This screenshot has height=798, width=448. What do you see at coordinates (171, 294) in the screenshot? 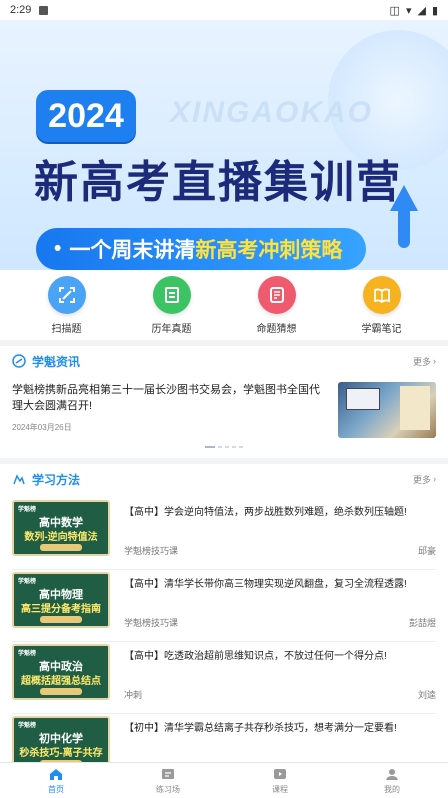
I see `exam-paper-icon` at bounding box center [171, 294].